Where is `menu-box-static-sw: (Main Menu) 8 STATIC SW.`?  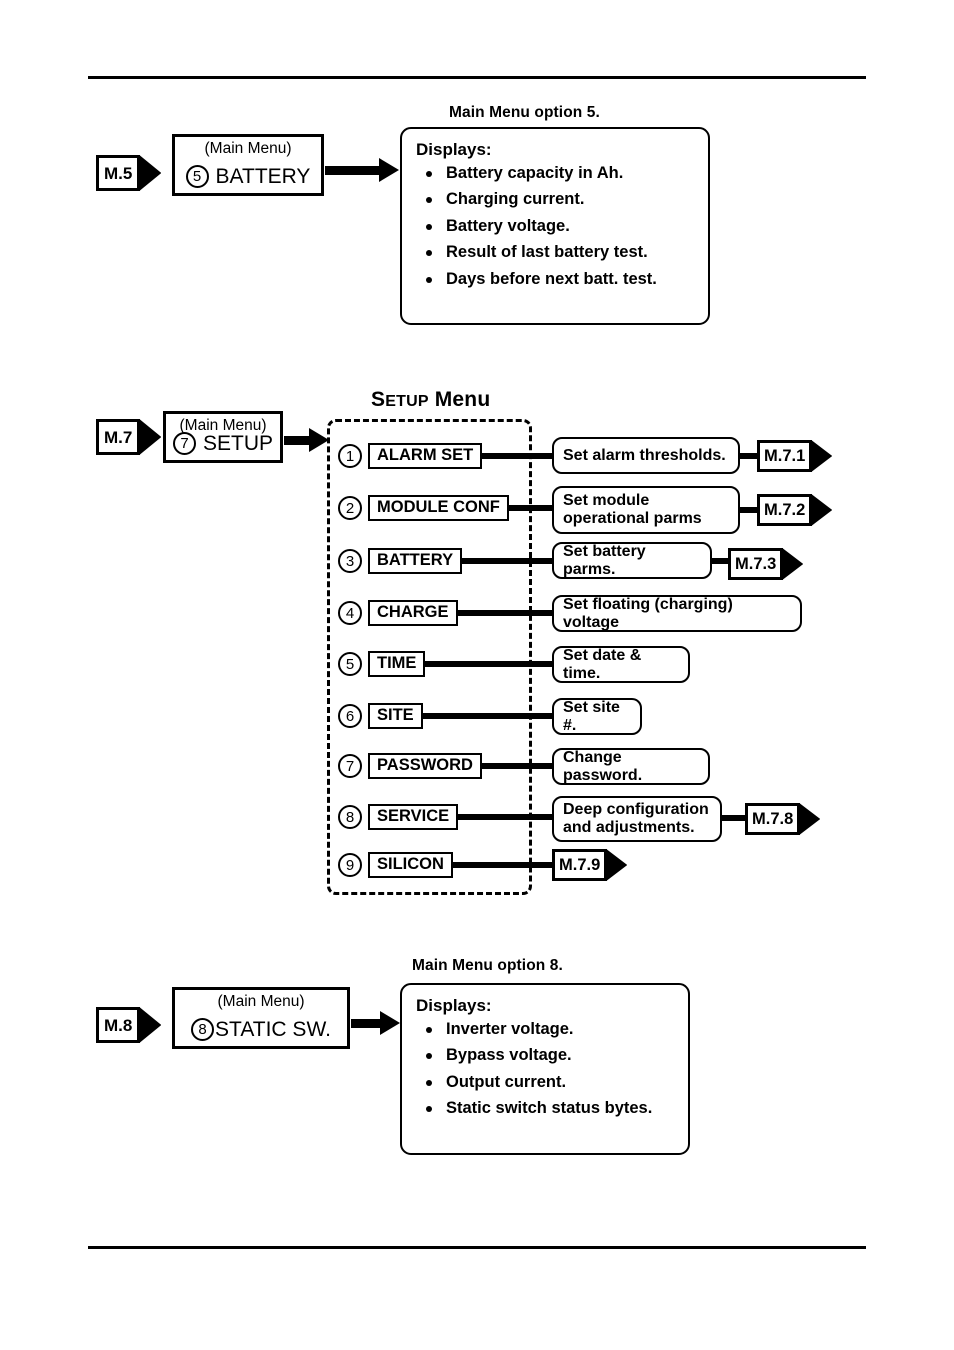
menu-box-static-sw: (Main Menu) 8 STATIC SW. is located at coordinates (261, 1018).